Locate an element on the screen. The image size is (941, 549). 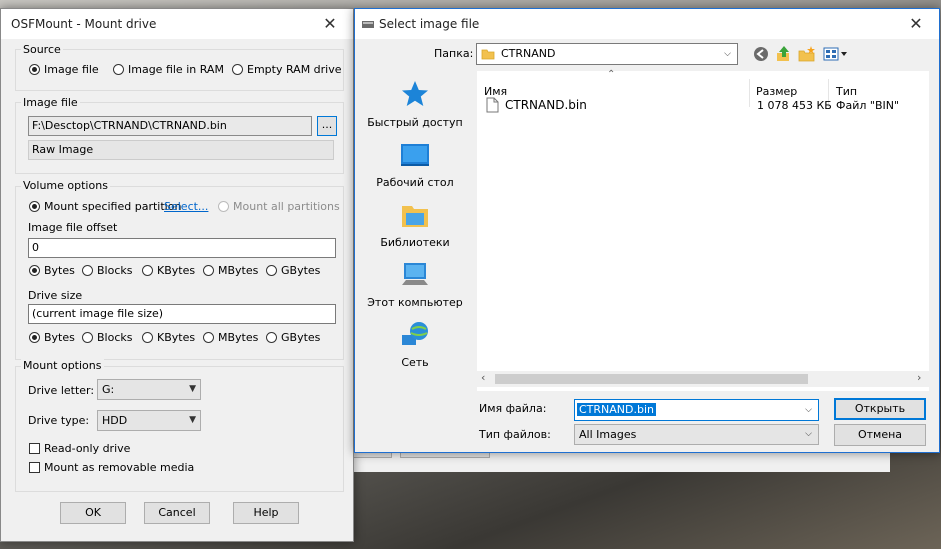
network-icon is located at coordinates (415, 333).